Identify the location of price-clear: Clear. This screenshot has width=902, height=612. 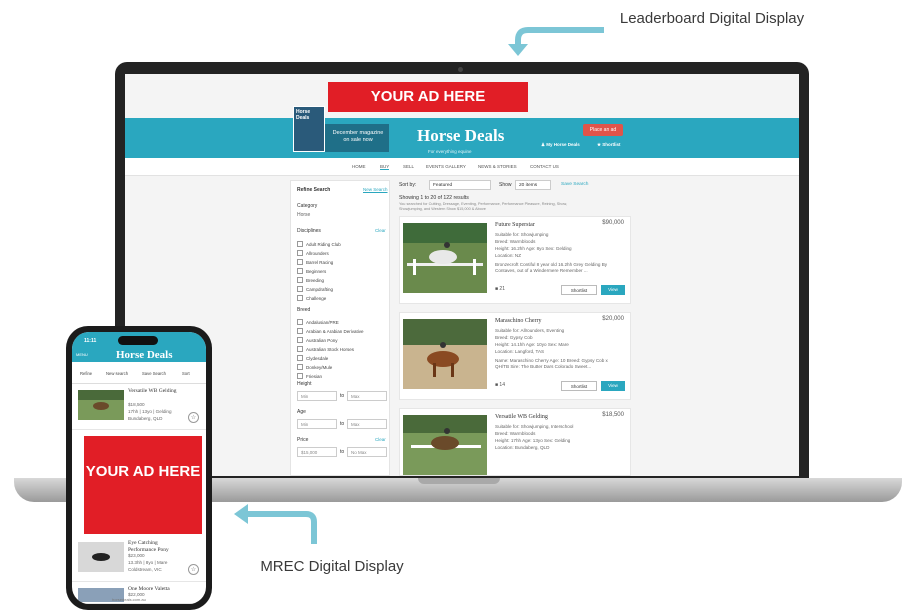
(380, 439).